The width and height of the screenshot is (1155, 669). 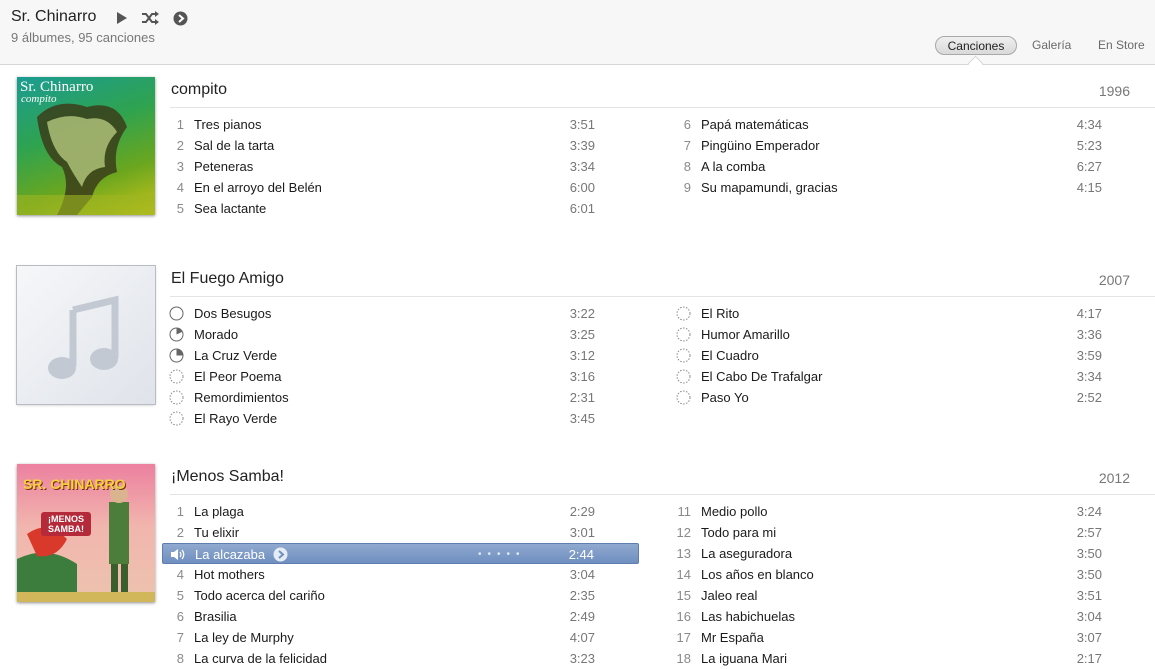 I want to click on track-row: El Cabo De Trafalgar 3:34, so click(x=899, y=376).